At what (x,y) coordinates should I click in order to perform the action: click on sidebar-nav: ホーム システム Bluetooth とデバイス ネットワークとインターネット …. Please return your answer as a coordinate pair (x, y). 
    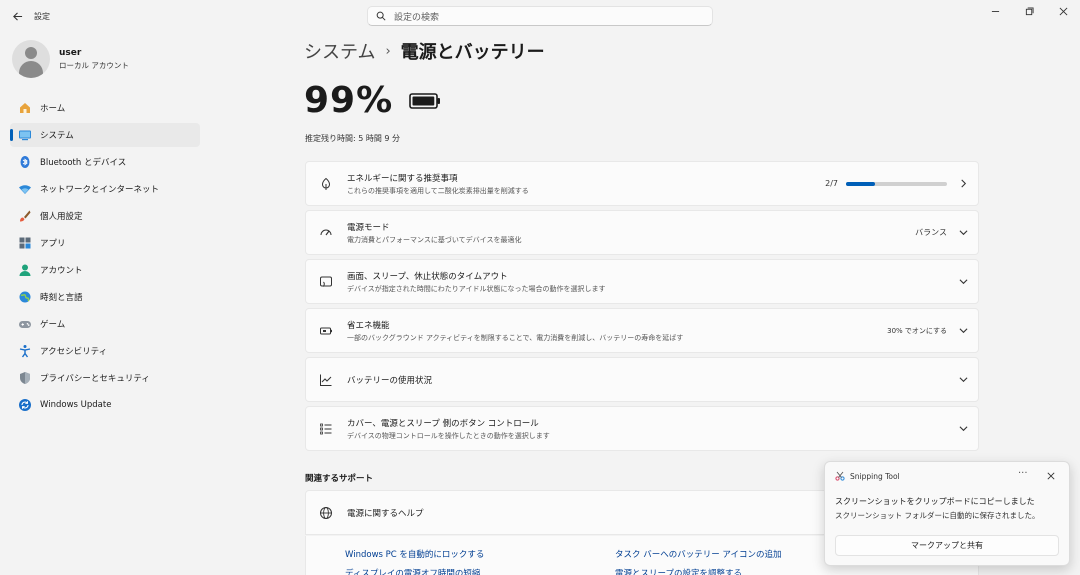
    Looking at the image, I should click on (105, 258).